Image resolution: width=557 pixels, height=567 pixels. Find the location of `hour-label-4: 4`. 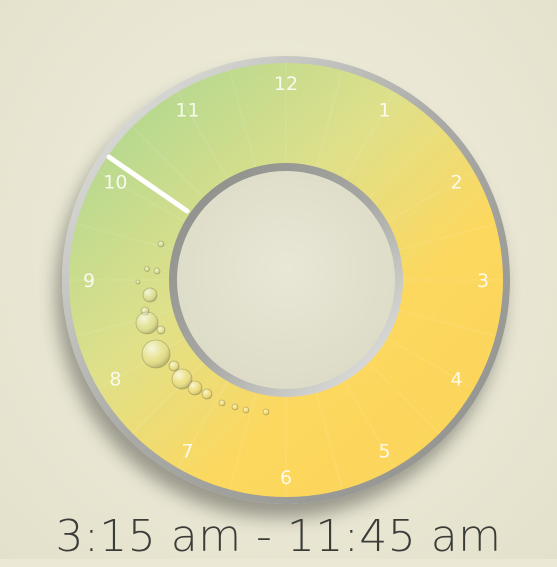

hour-label-4: 4 is located at coordinates (457, 380).